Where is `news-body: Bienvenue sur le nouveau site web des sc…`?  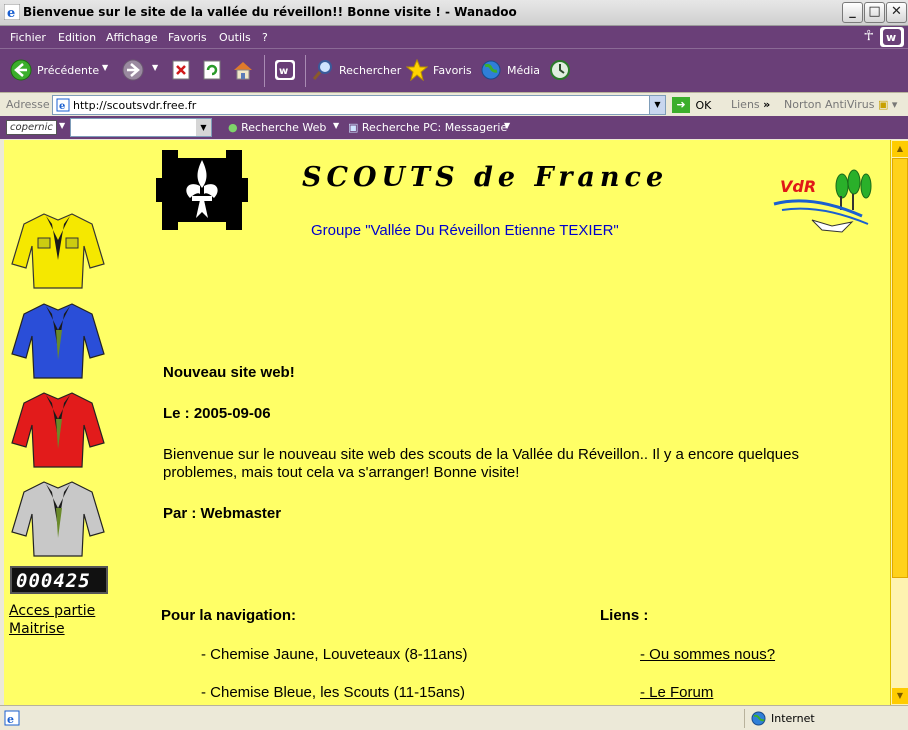
news-body: Bienvenue sur le nouveau site web des sc… is located at coordinates (481, 463).